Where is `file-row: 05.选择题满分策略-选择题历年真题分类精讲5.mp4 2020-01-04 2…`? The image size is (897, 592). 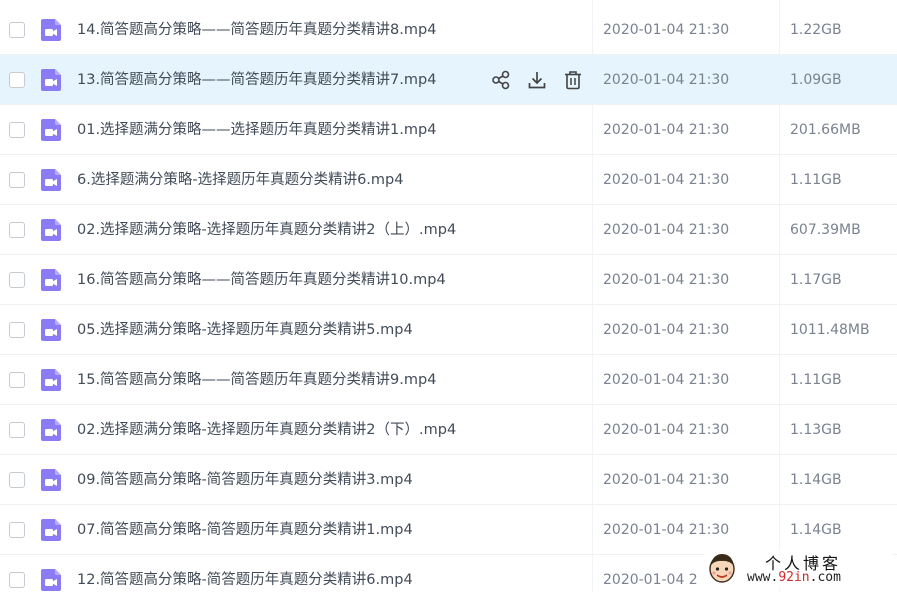 file-row: 05.选择题满分策略-选择题历年真题分类精讲5.mp4 2020-01-04 2… is located at coordinates (448, 330).